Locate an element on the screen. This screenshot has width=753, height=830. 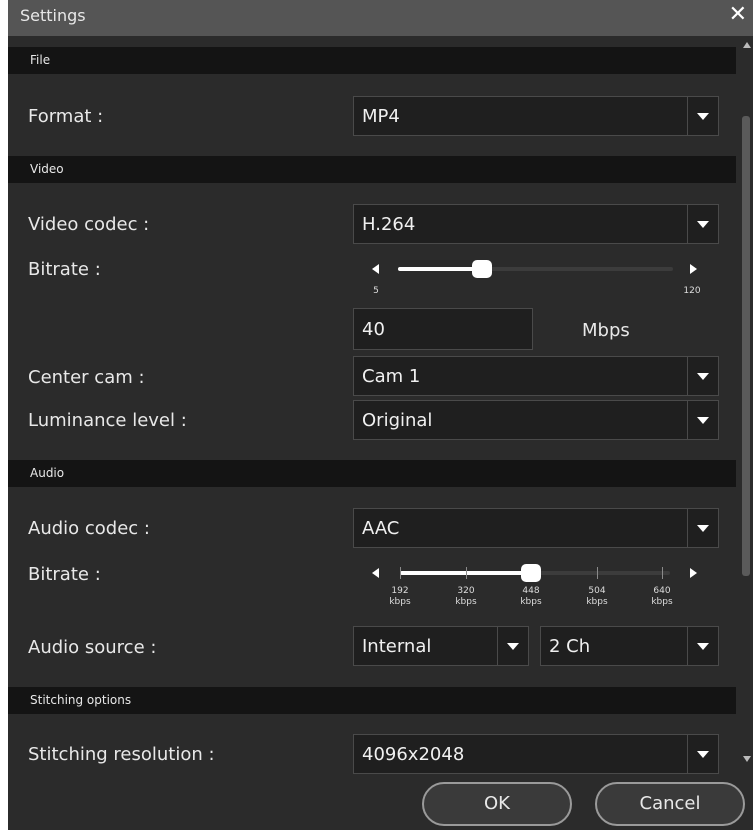
tick-value: 192 is located at coordinates (400, 591).